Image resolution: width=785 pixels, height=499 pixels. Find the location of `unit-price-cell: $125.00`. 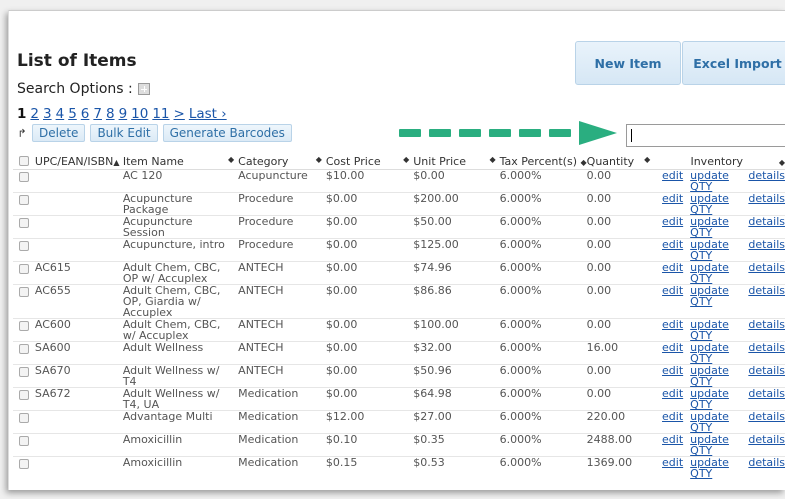

unit-price-cell: $125.00 is located at coordinates (436, 244).